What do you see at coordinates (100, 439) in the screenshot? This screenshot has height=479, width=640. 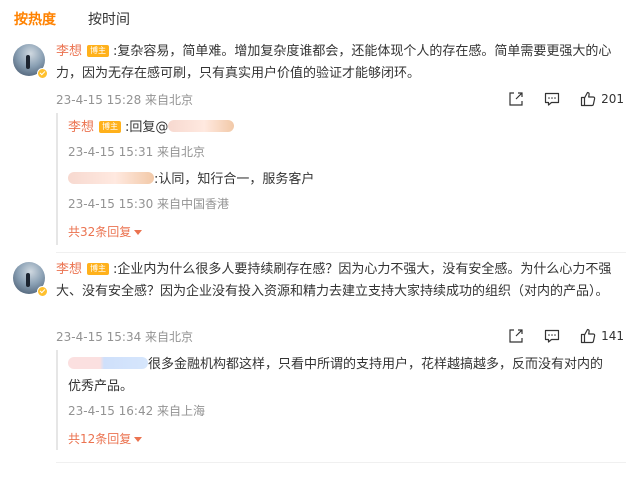 I see `more-replies-label: 共12条回复` at bounding box center [100, 439].